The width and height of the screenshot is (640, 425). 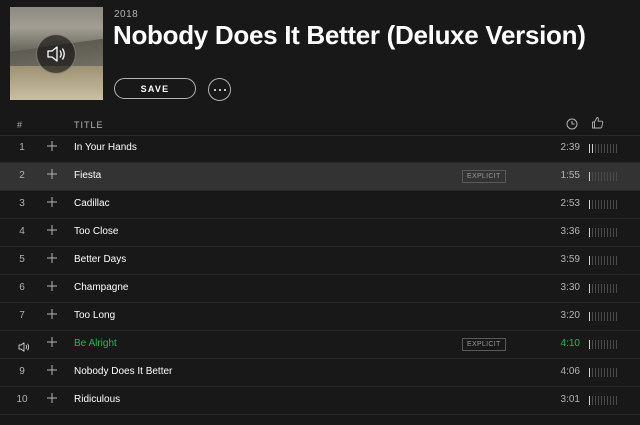 I want to click on track-title: Fiesta, so click(x=87, y=175).